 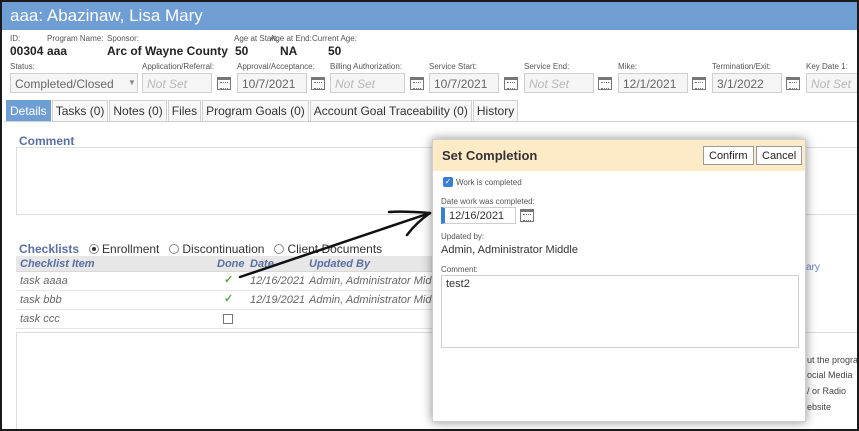 What do you see at coordinates (22, 66) in the screenshot?
I see `status-label: Status:` at bounding box center [22, 66].